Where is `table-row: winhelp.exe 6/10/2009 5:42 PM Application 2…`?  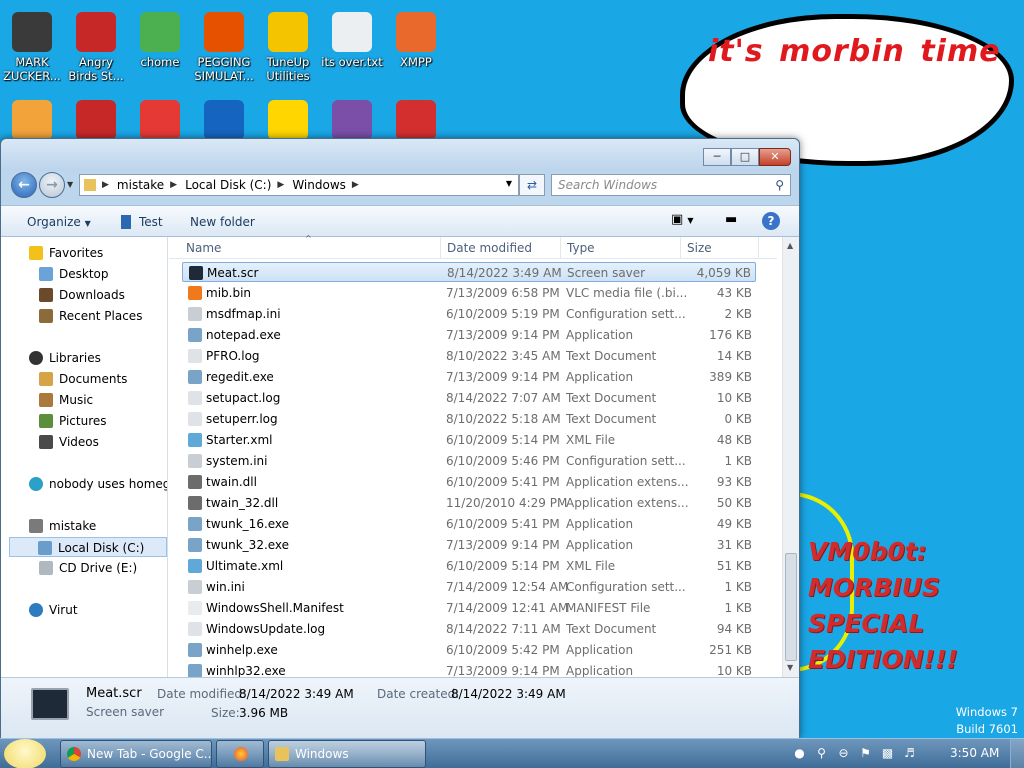 table-row: winhelp.exe 6/10/2009 5:42 PM Application 2… is located at coordinates (469, 650).